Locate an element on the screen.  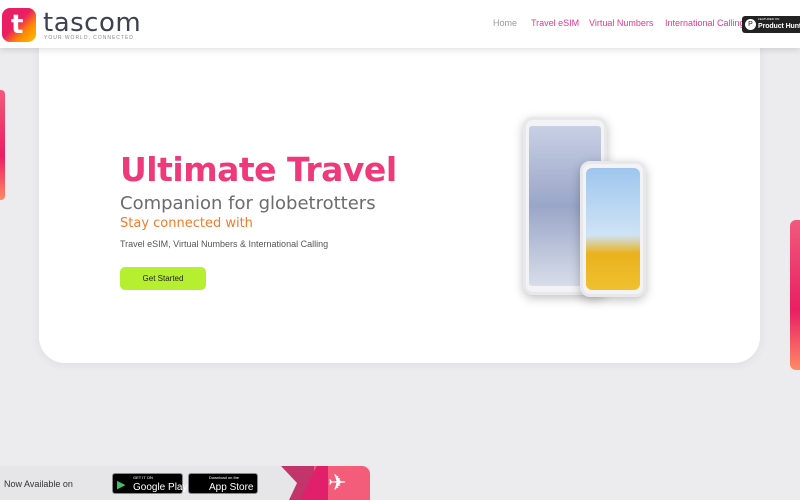
logo: t is located at coordinates (19, 25).